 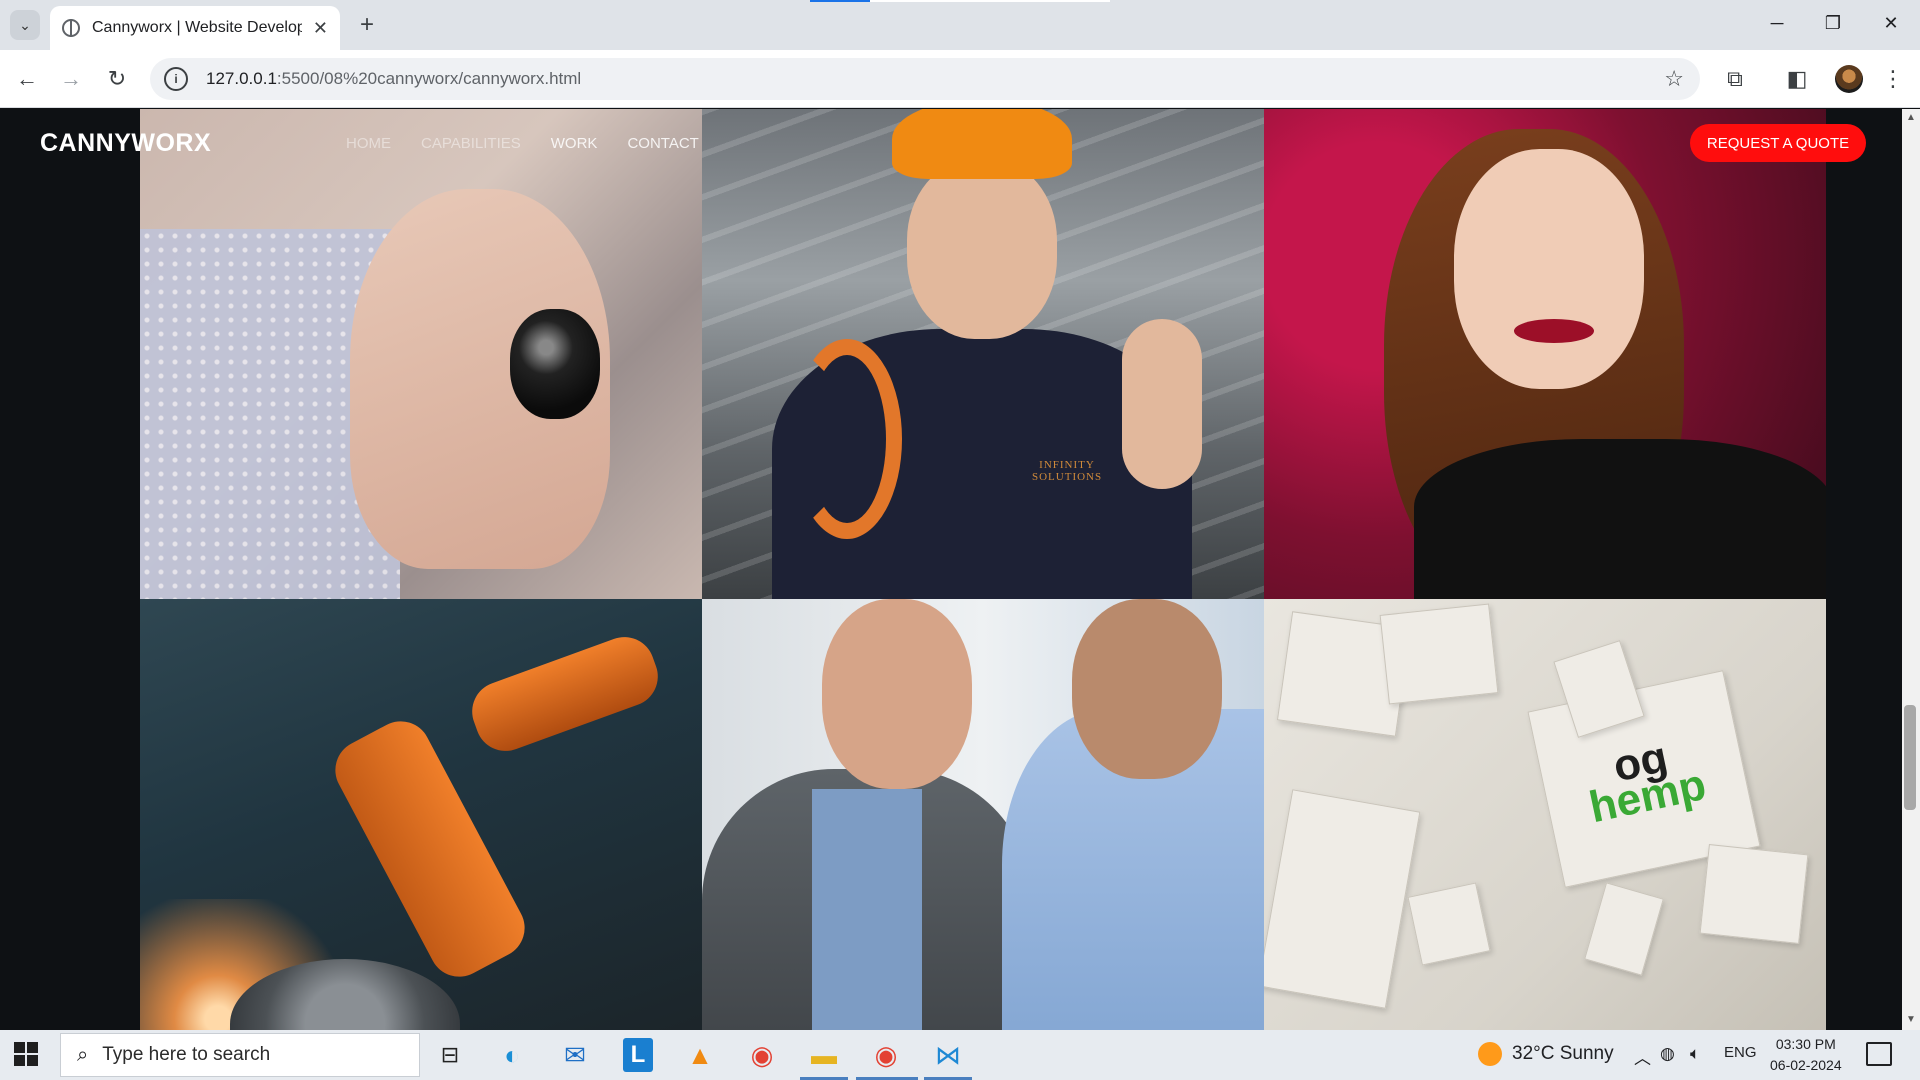 What do you see at coordinates (27, 79) in the screenshot?
I see `back-arrow-icon: ←` at bounding box center [27, 79].